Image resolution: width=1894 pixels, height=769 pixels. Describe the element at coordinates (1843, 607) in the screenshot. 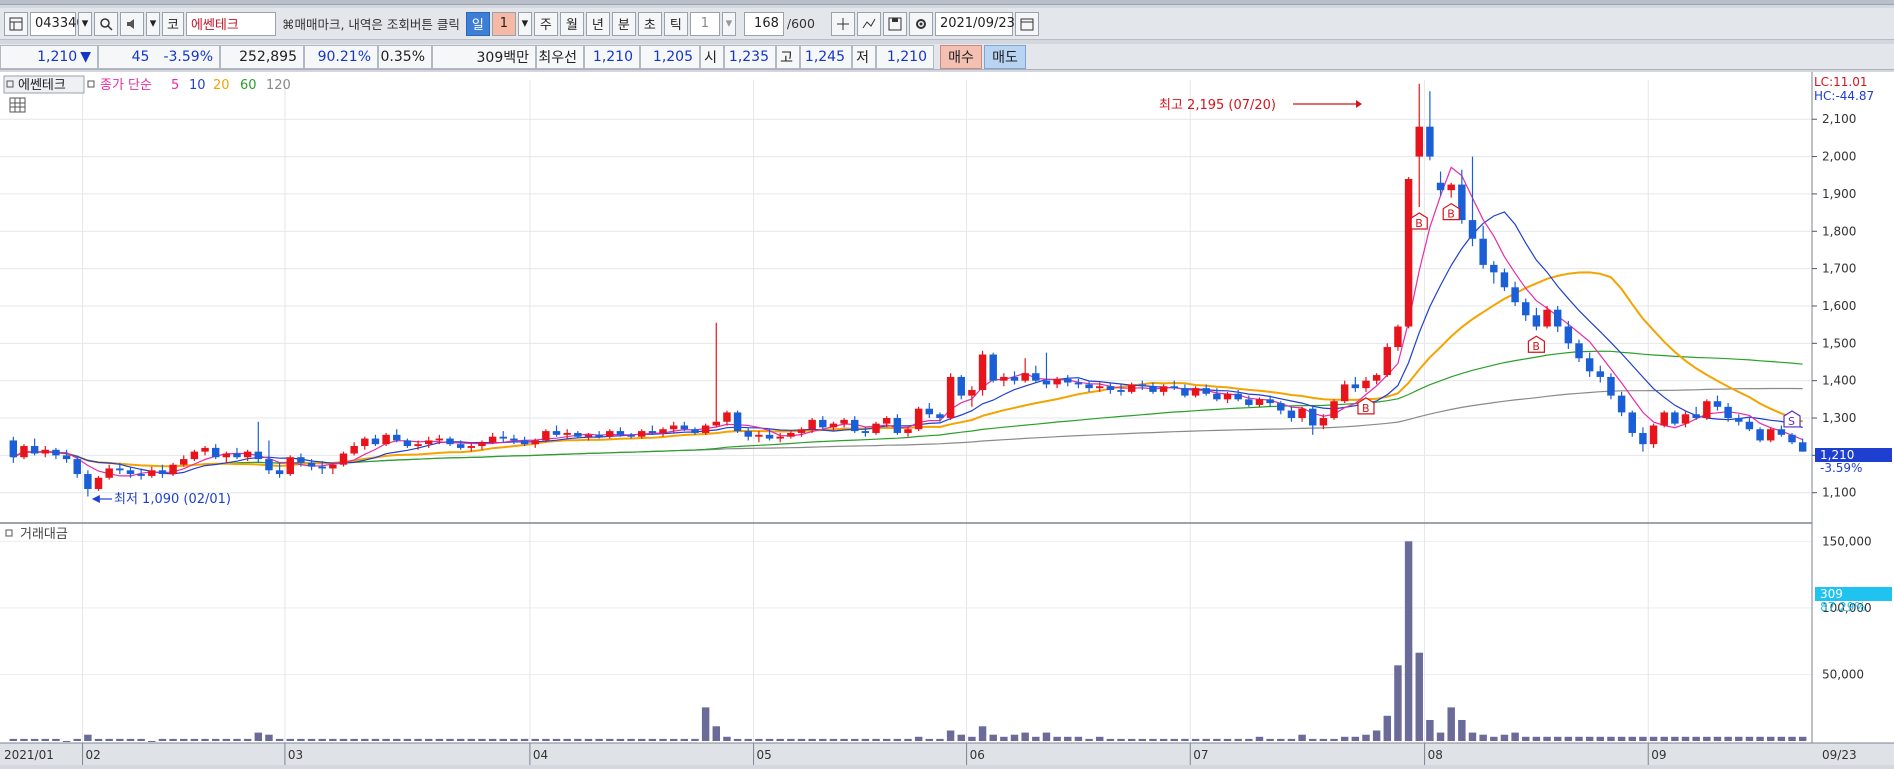

I see `volume-rate-tag: 87.29%` at that location.